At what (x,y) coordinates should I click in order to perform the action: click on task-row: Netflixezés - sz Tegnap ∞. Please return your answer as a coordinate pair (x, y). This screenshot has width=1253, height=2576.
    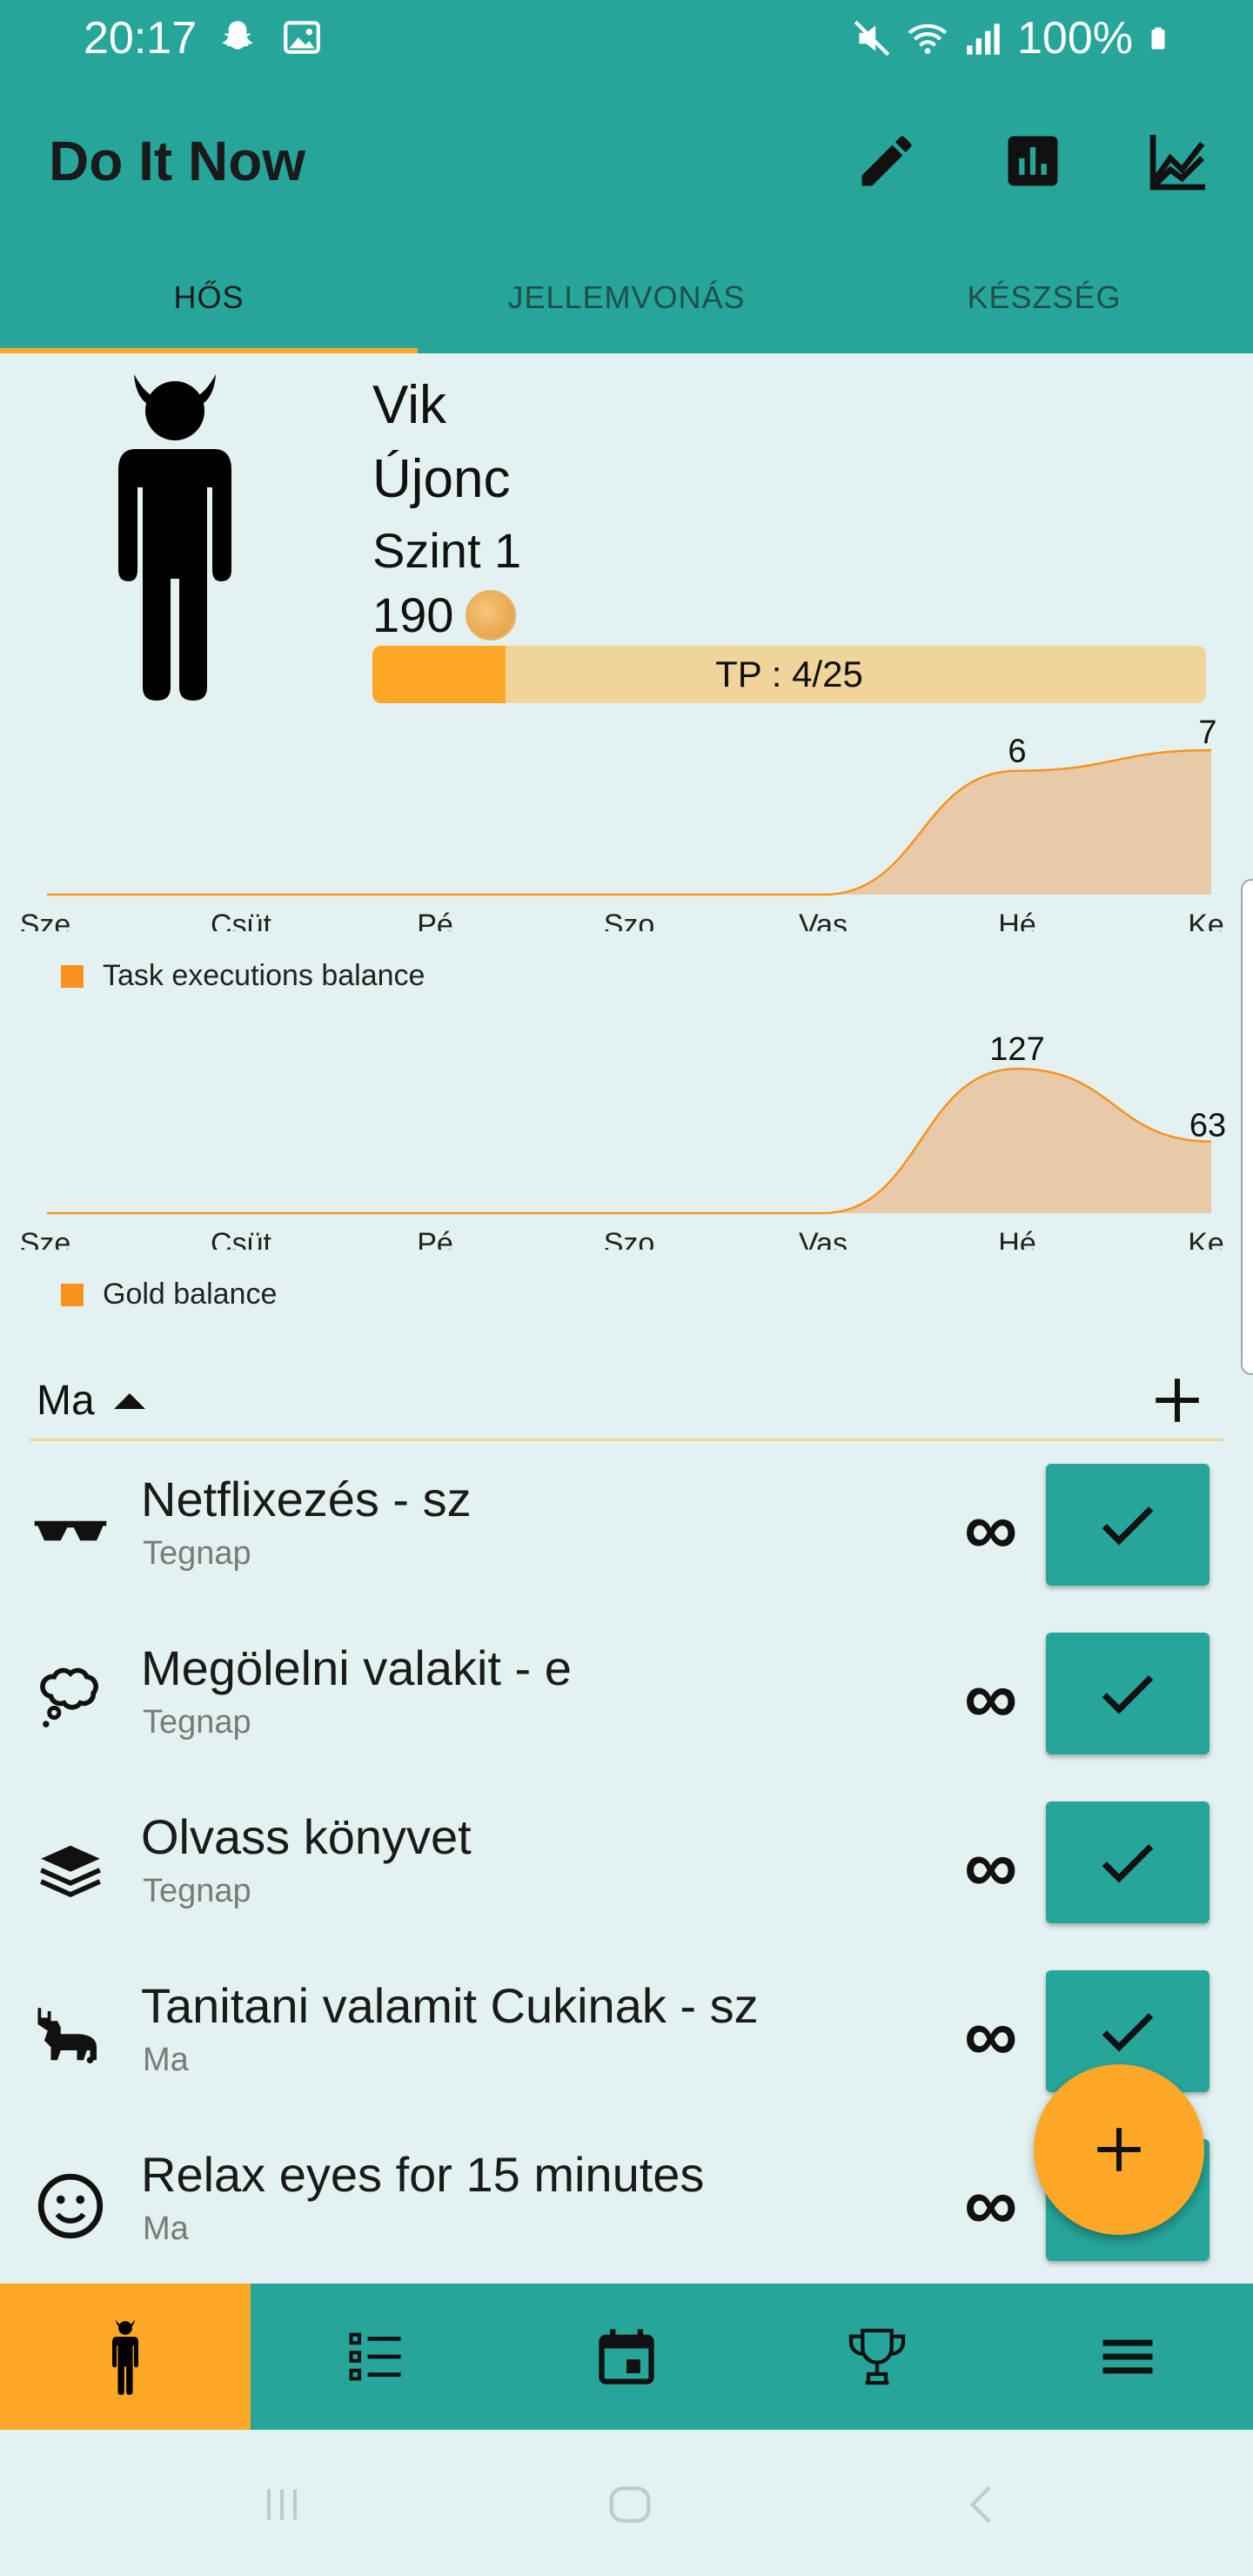
    Looking at the image, I should click on (626, 1532).